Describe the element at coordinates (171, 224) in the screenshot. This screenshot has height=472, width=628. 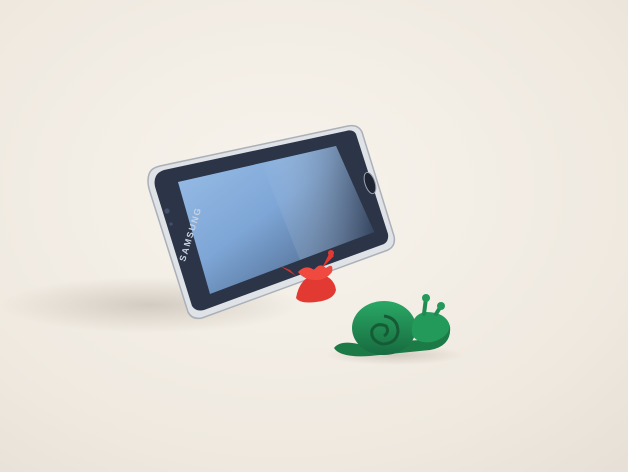
I see `sensor-icon` at that location.